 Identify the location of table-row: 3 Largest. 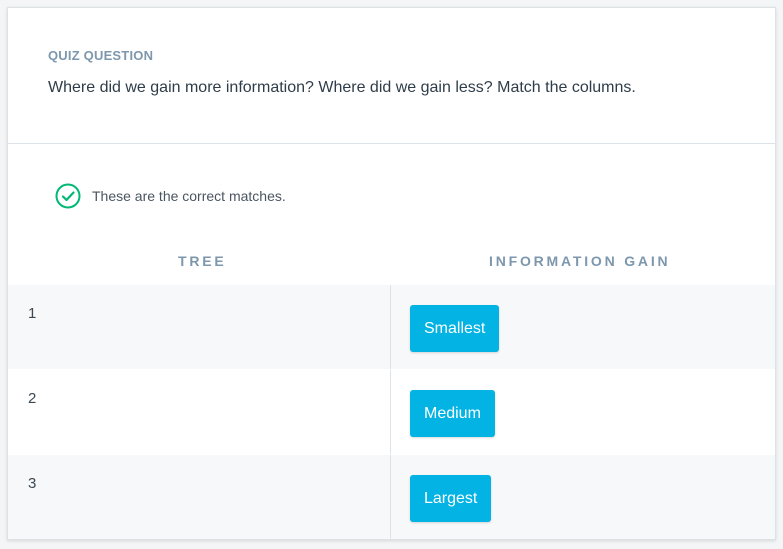
(391, 497).